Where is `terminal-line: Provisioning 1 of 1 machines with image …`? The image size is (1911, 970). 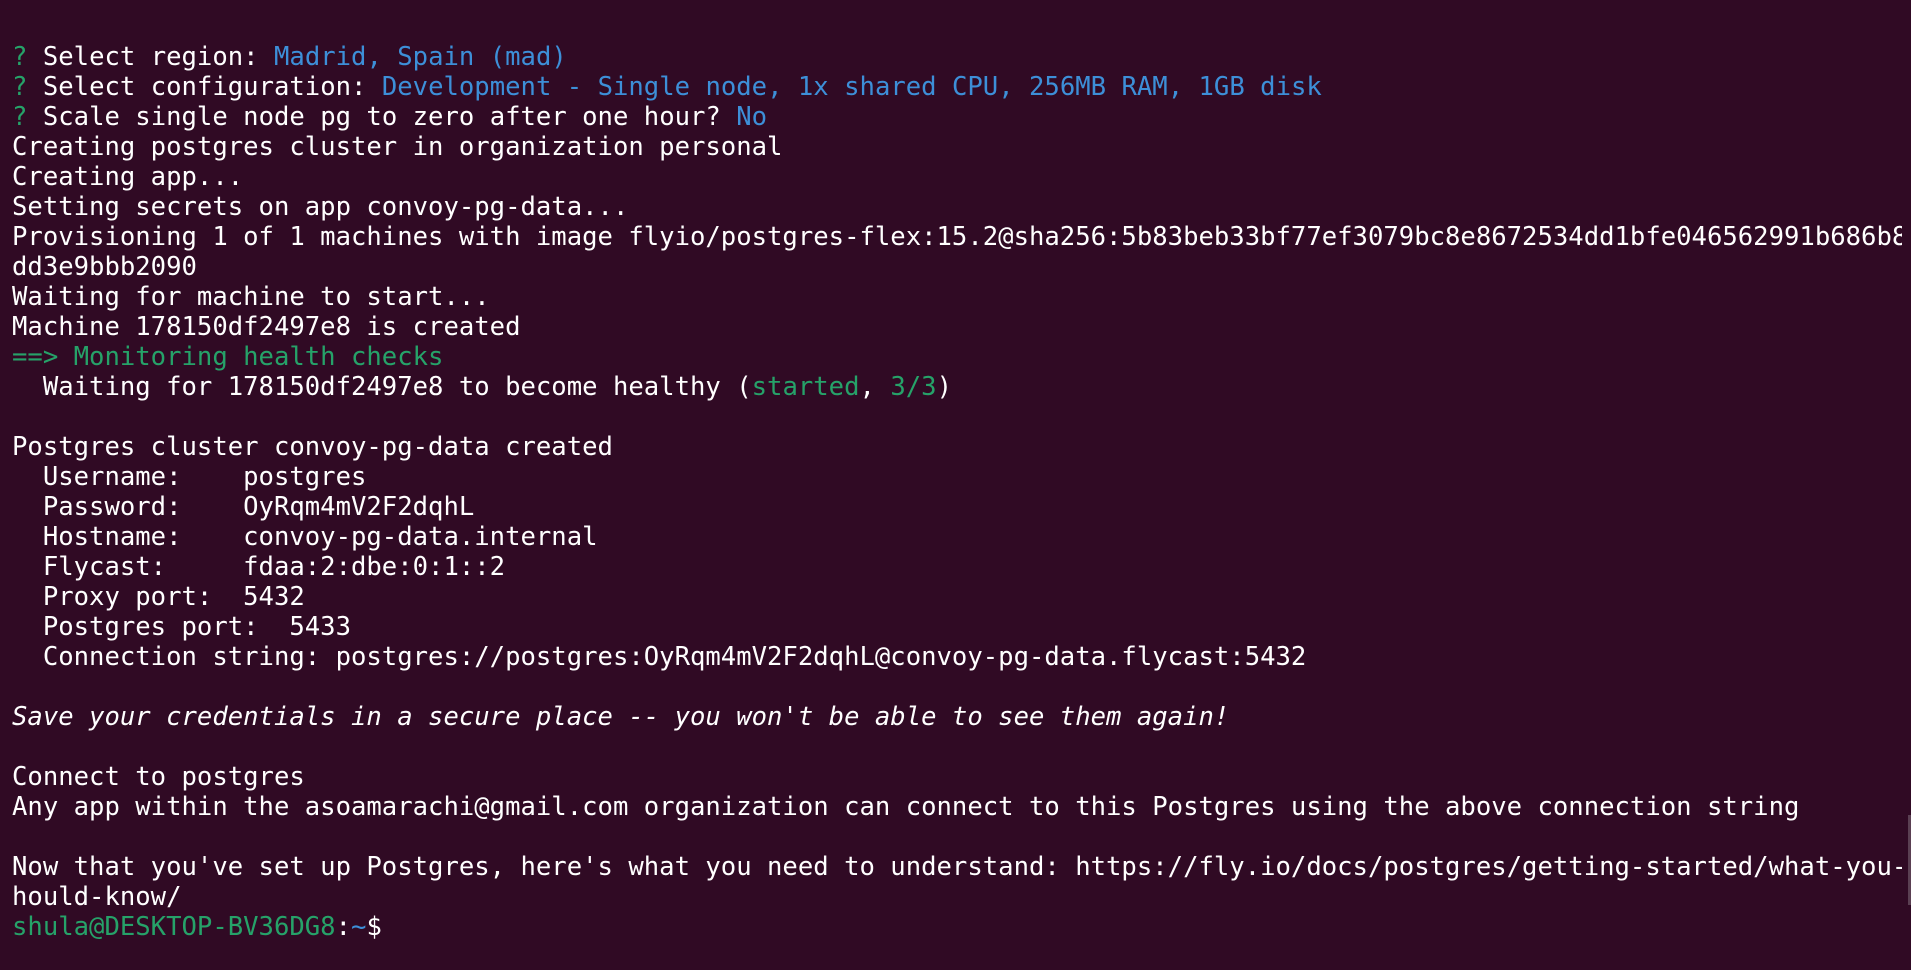 terminal-line: Provisioning 1 of 1 machines with image … is located at coordinates (957, 237).